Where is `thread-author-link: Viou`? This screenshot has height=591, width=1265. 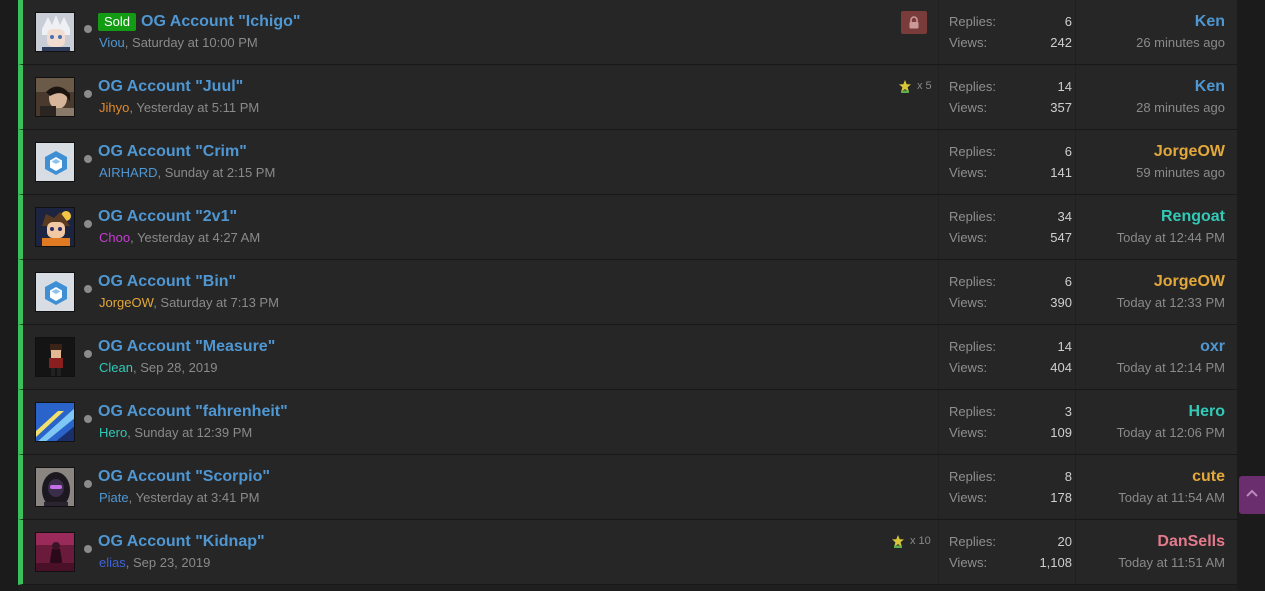
thread-author-link: Viou is located at coordinates (112, 42).